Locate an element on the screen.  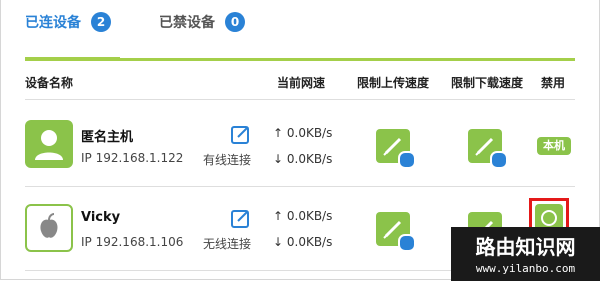
header-divider is located at coordinates (300, 99).